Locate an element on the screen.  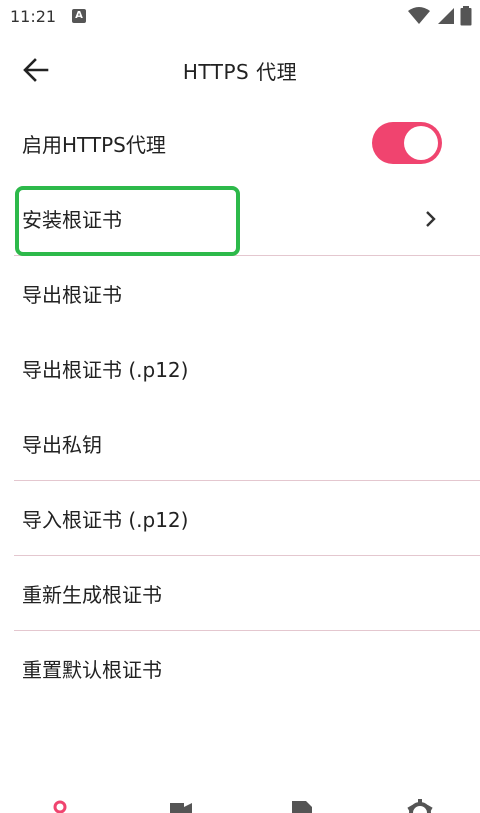
status-bar: 11:21 A is located at coordinates (240, 17).